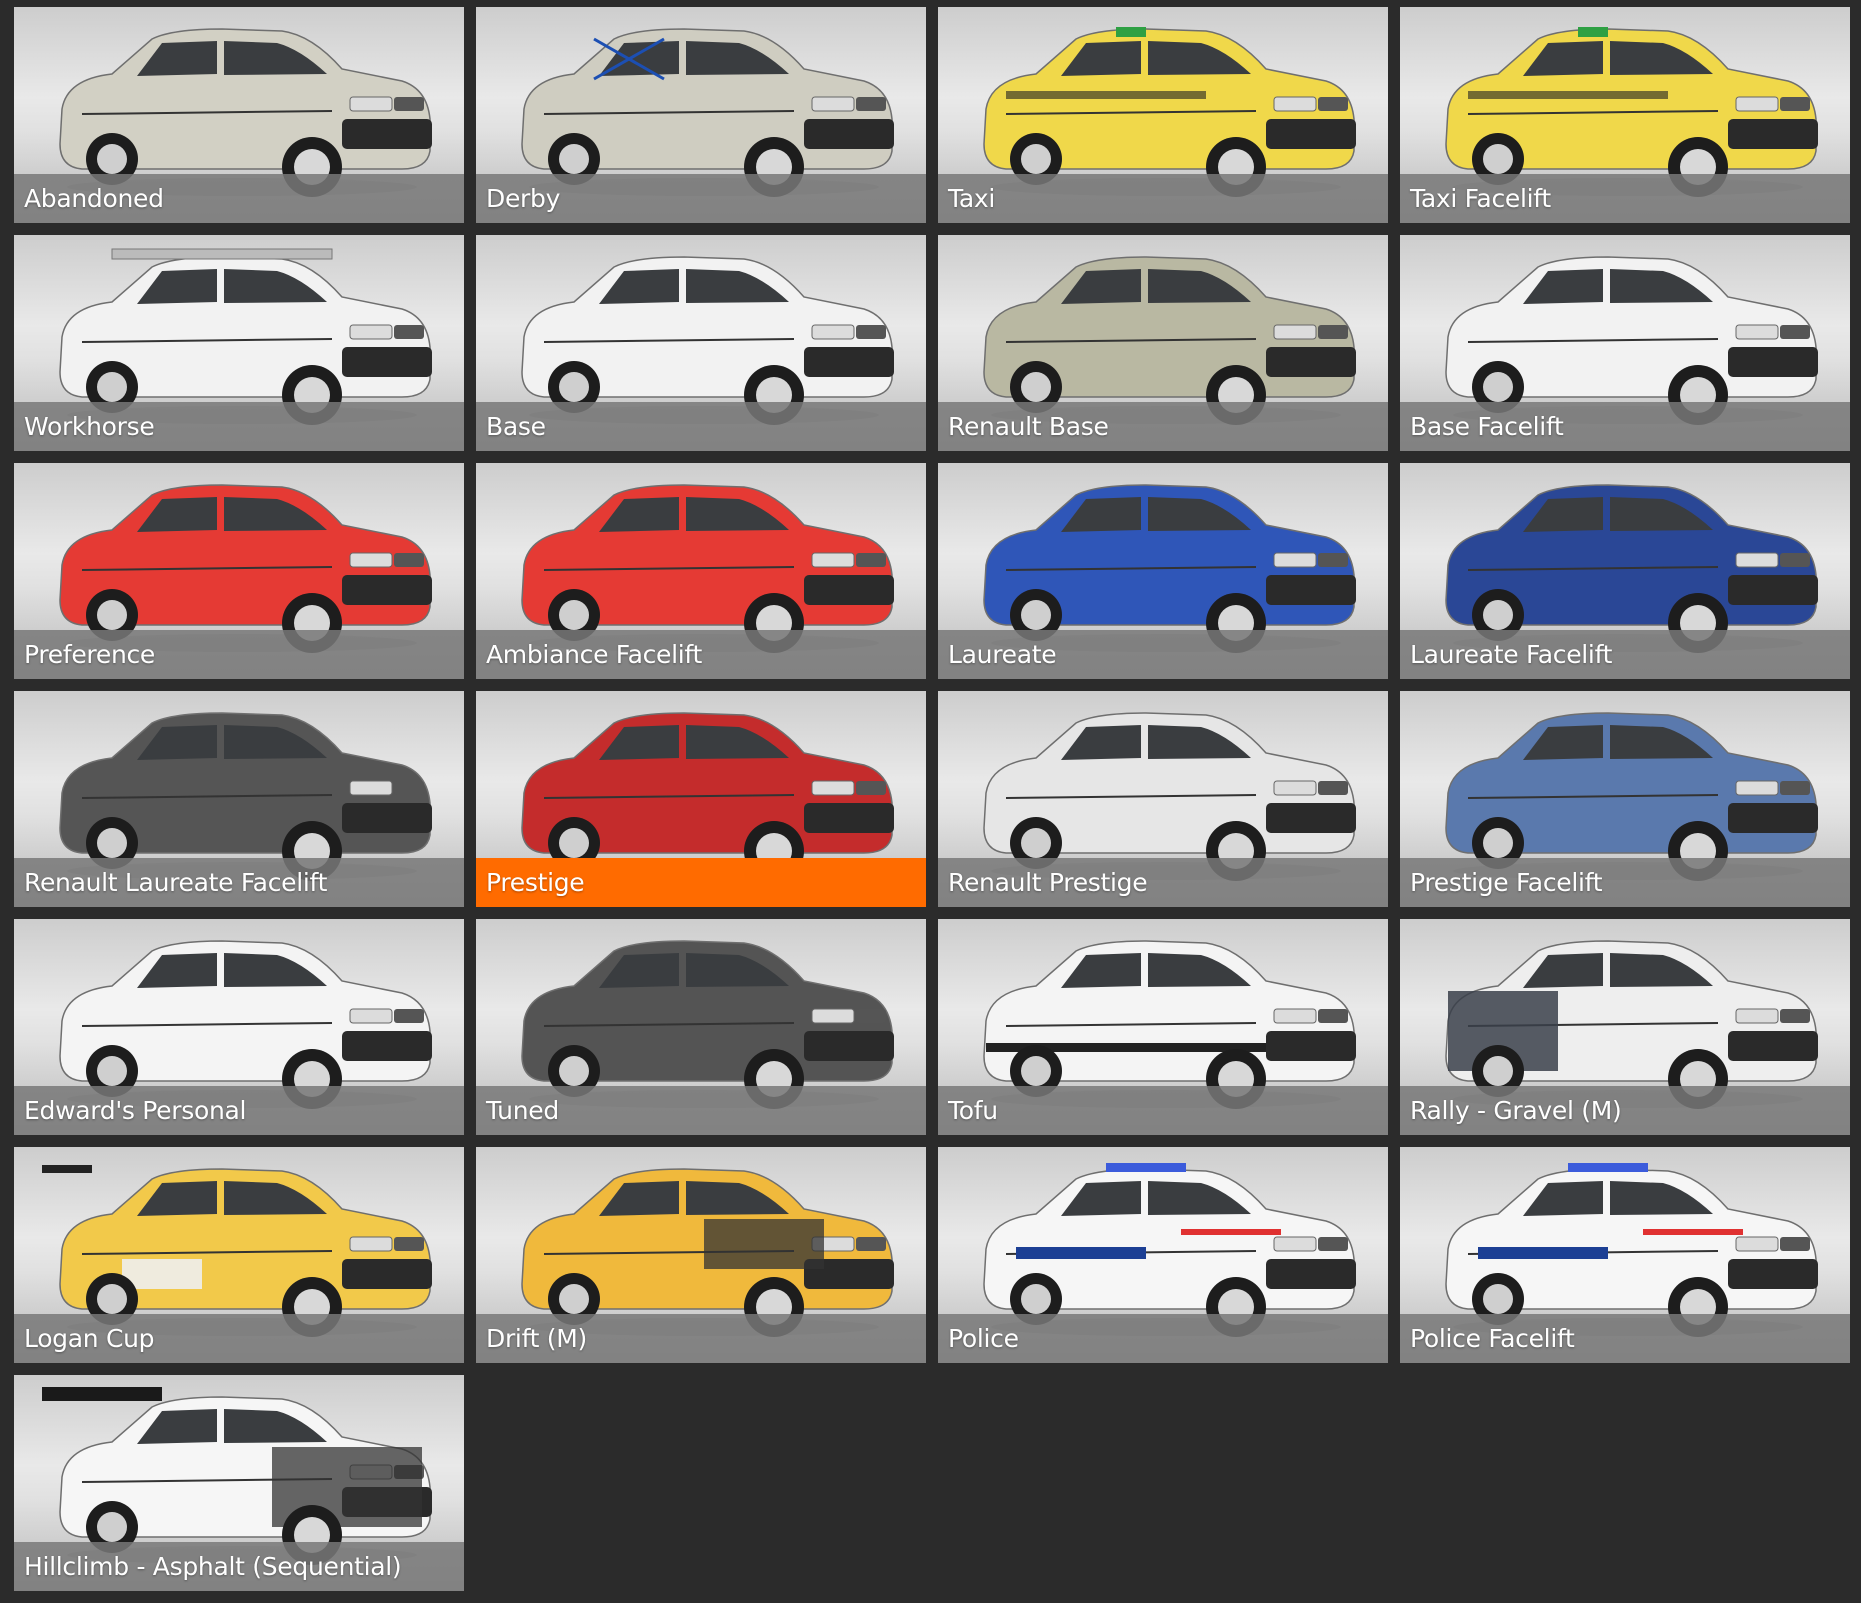  Describe the element at coordinates (1625, 654) in the screenshot. I see `tile-label-bar: Laureate Facelift` at that location.